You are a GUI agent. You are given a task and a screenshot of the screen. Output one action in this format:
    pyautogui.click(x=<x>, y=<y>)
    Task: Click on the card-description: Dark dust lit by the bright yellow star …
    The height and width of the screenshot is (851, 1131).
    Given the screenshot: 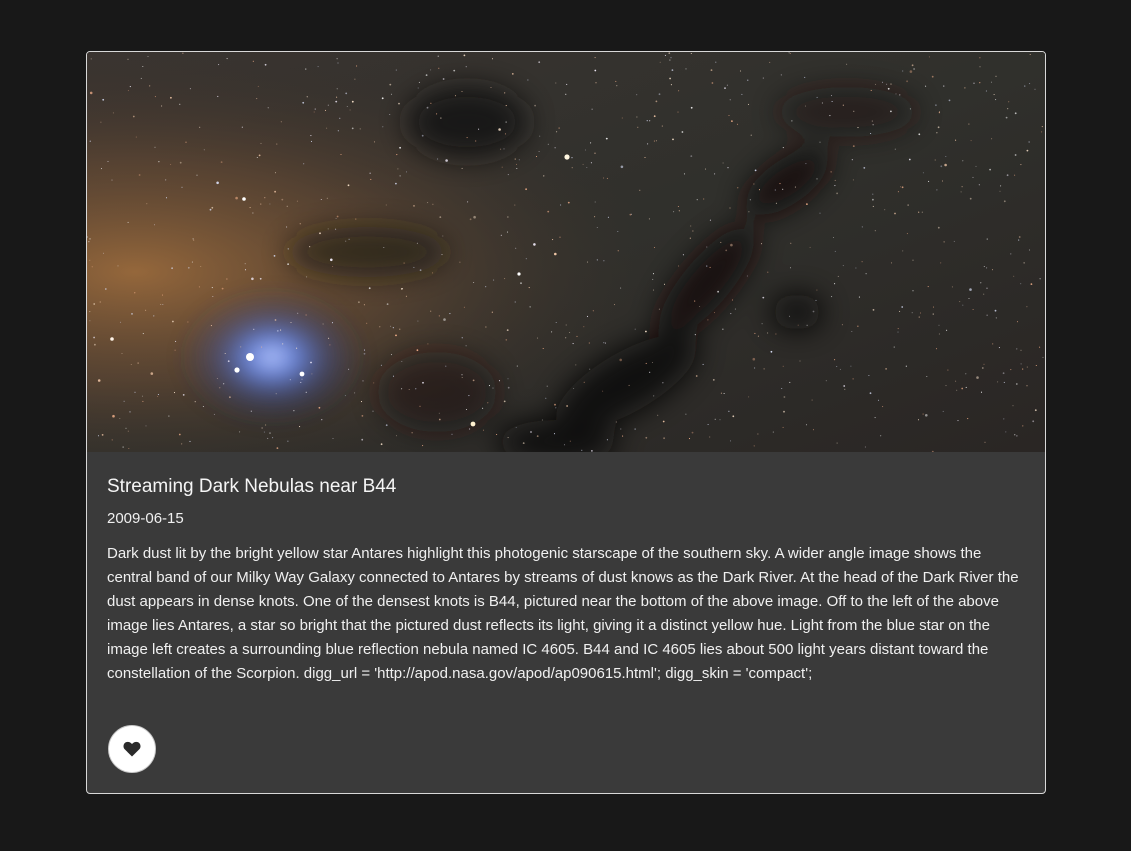 What is the action you would take?
    pyautogui.click(x=563, y=613)
    